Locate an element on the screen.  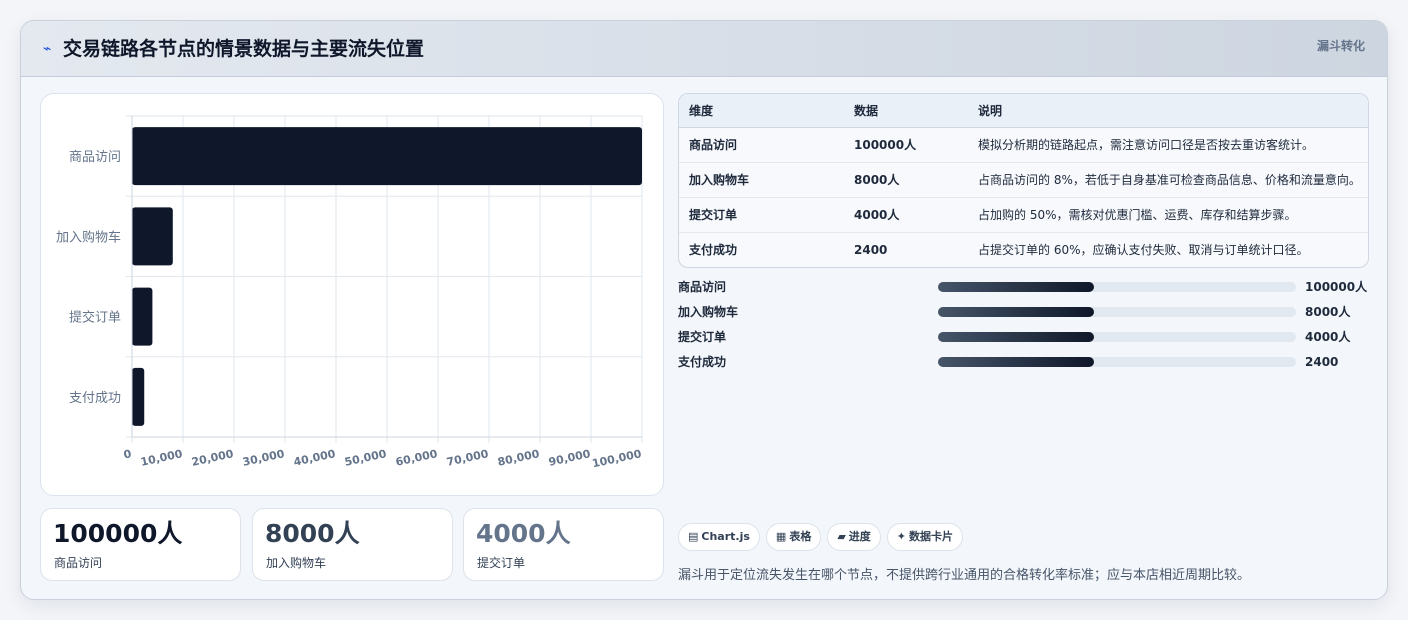
progress-value: 2400 is located at coordinates (1322, 362).